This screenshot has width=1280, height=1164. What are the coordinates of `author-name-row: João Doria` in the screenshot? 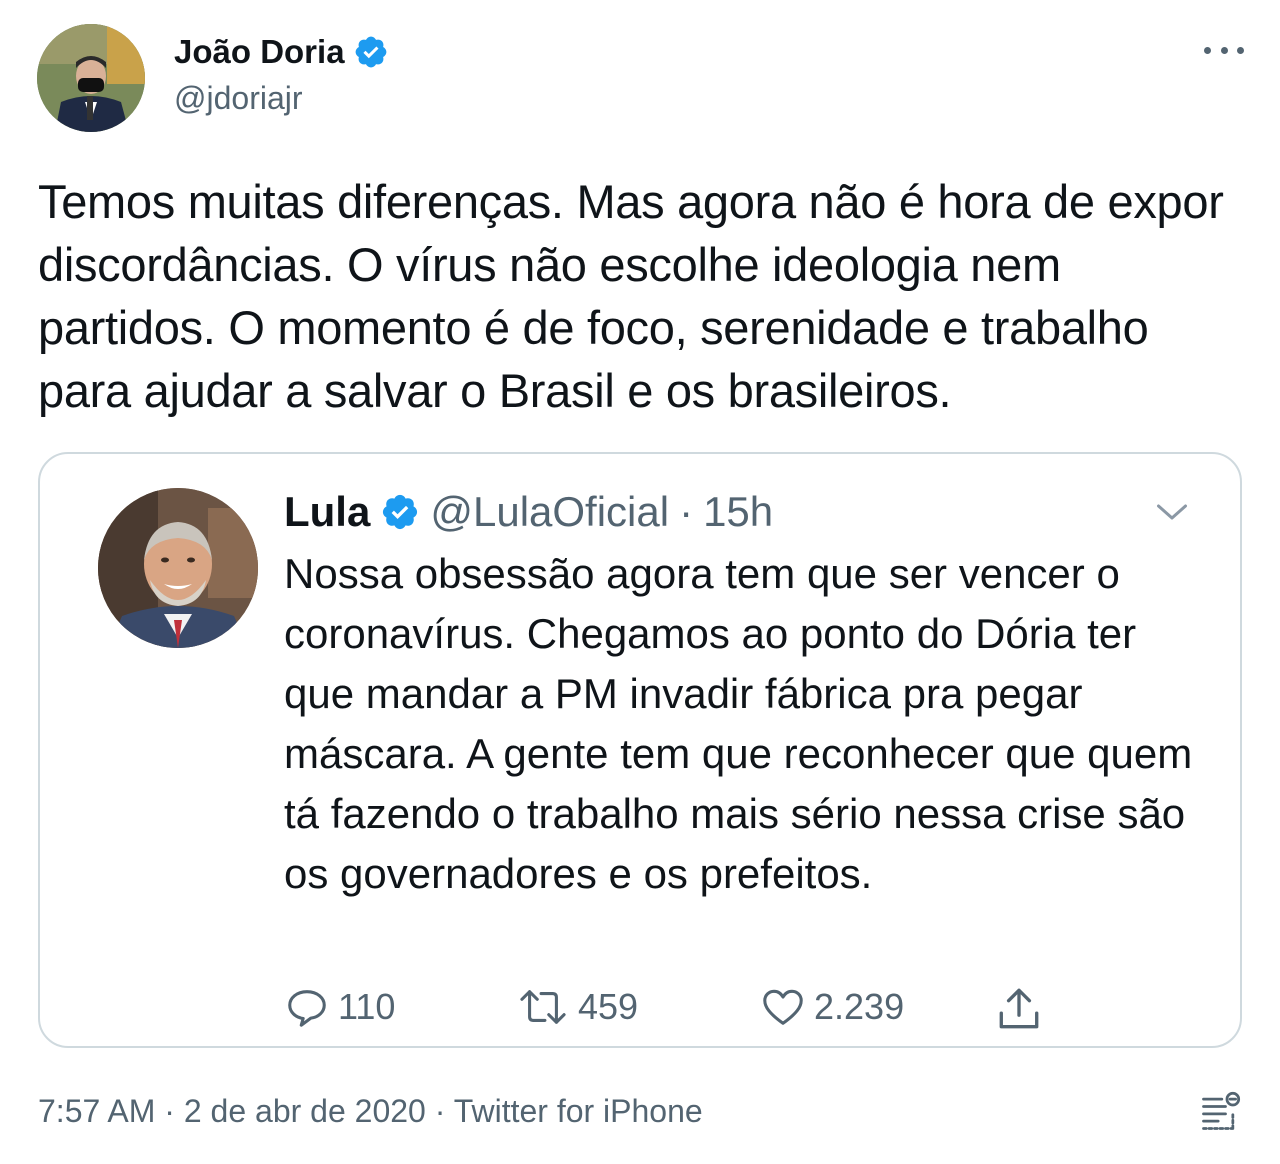 It's located at (281, 52).